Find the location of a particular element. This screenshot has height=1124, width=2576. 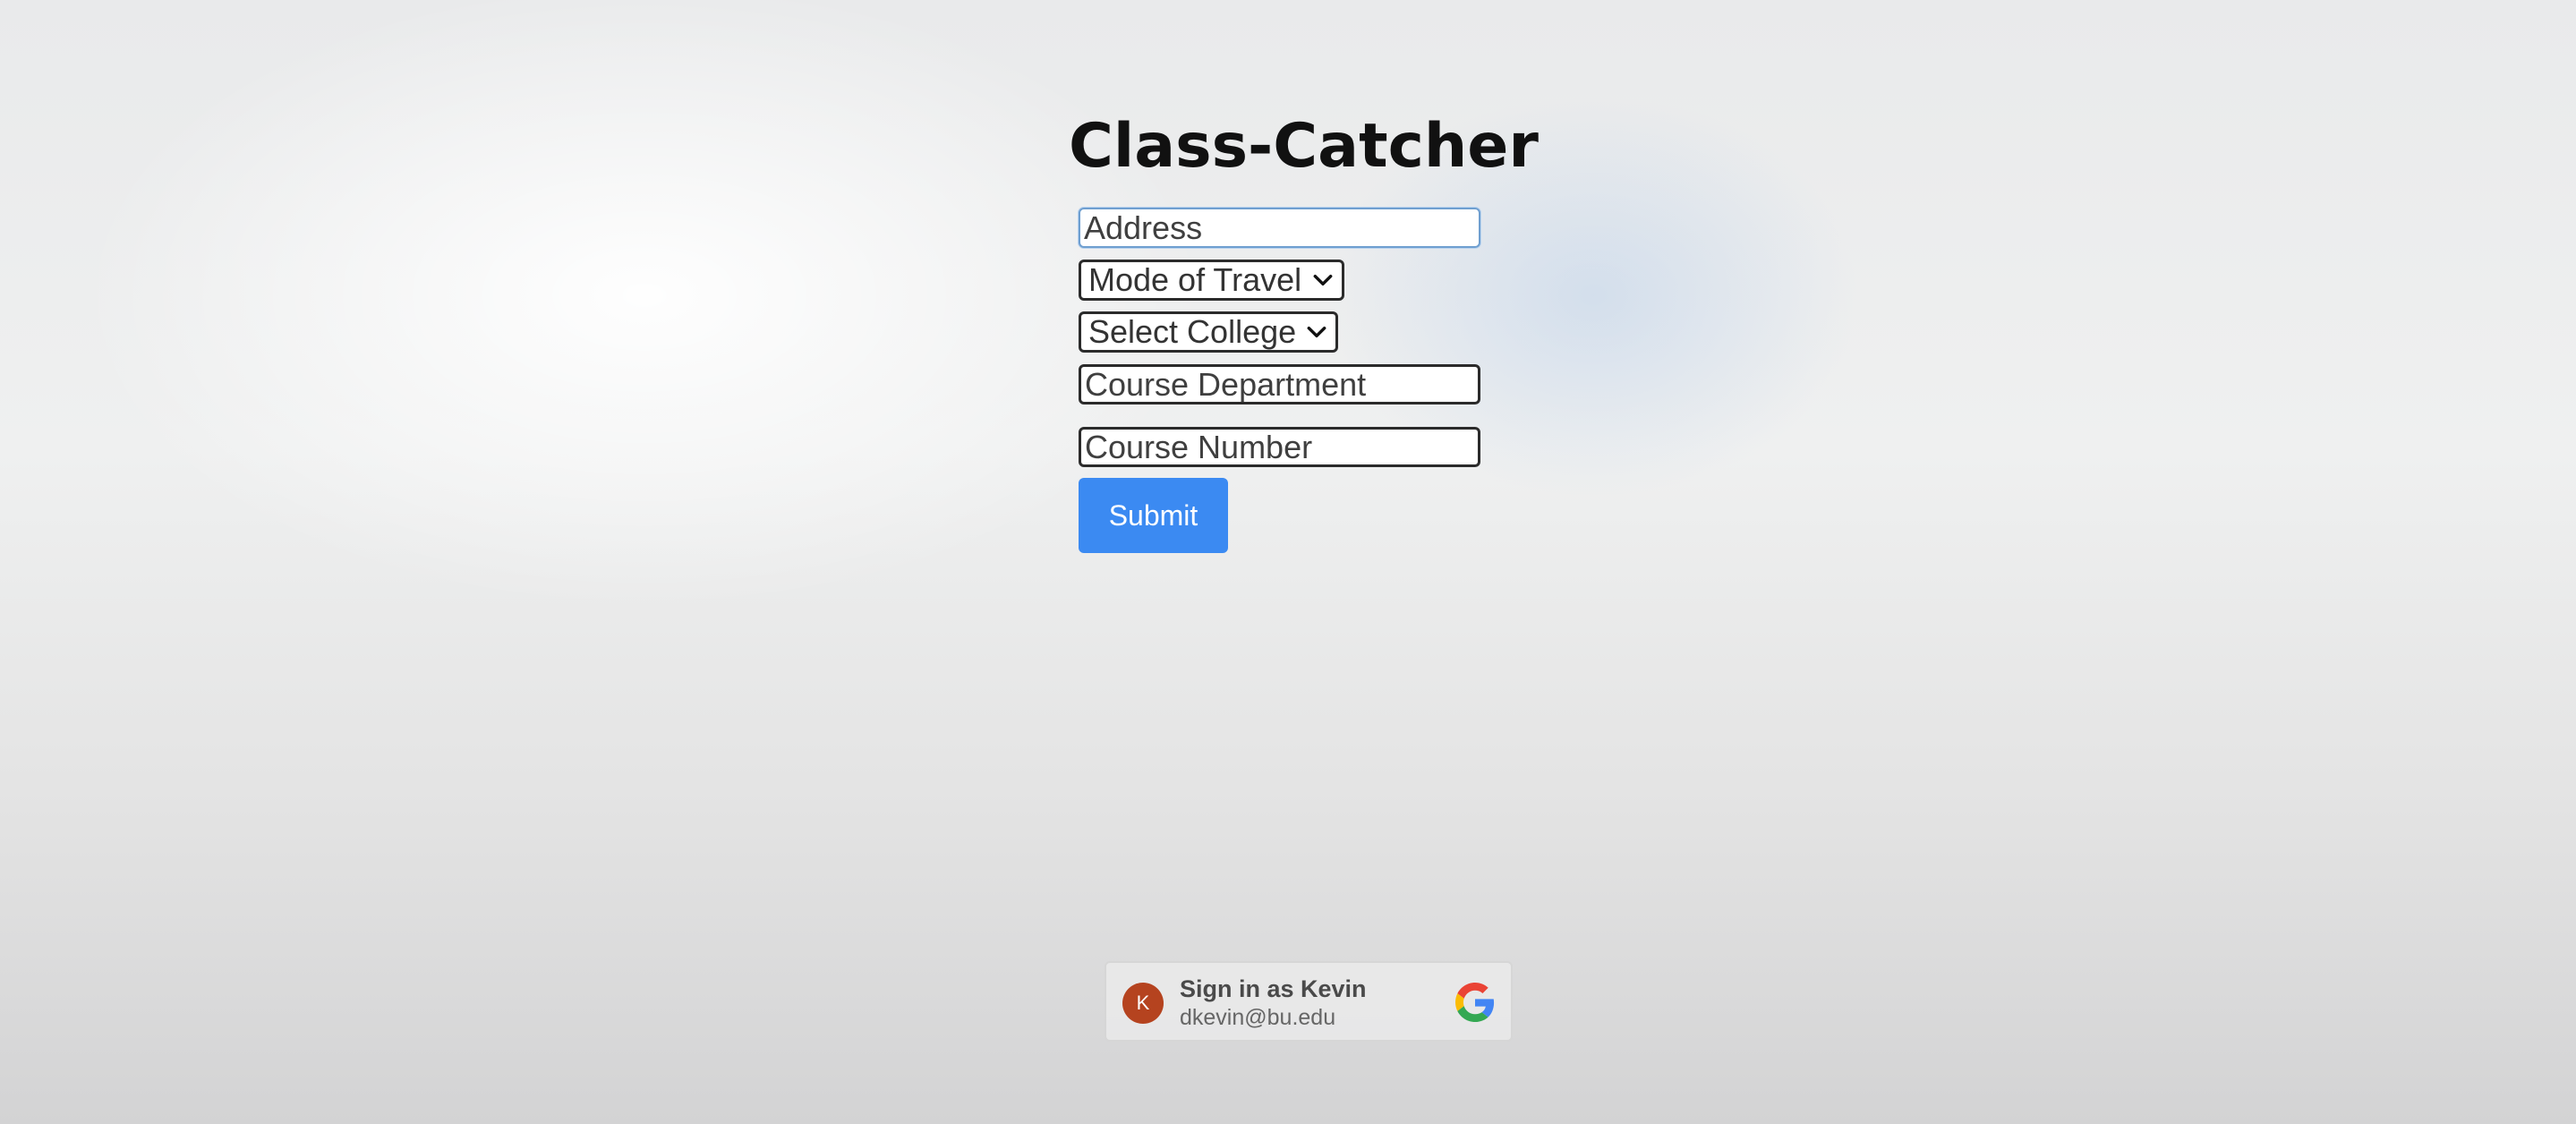

address-input is located at coordinates (1279, 228).